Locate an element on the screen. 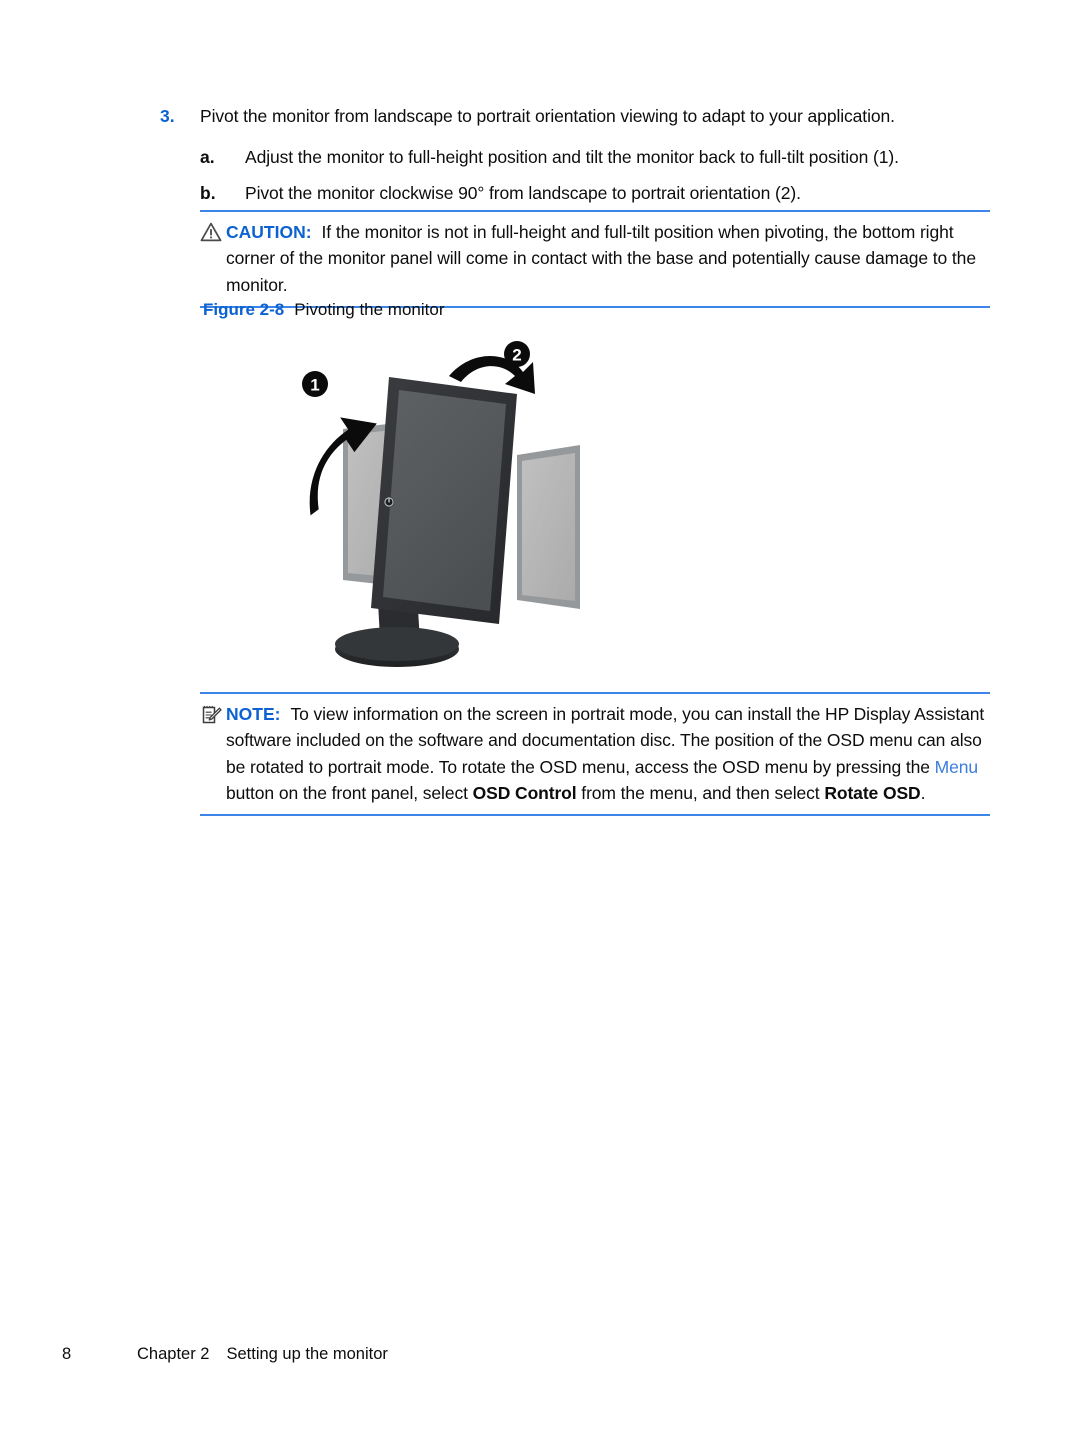 The width and height of the screenshot is (1080, 1437). note-label: NOTE: is located at coordinates (253, 714).